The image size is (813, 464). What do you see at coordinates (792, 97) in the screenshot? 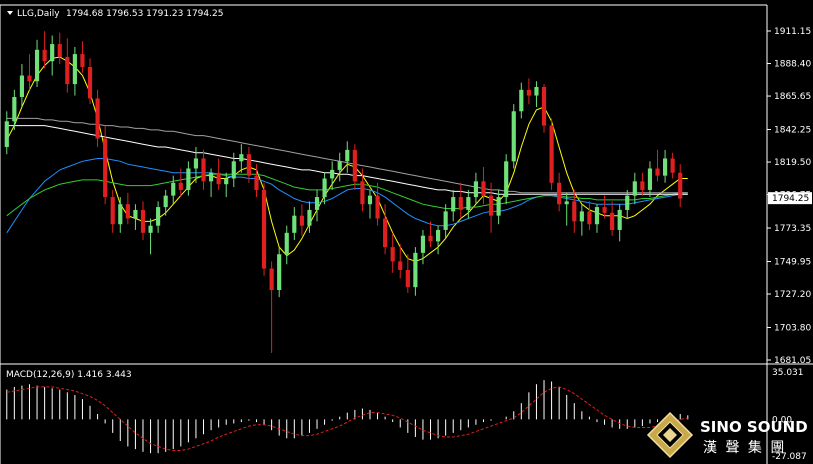
I see `price-tick-label: 1865.65` at bounding box center [792, 97].